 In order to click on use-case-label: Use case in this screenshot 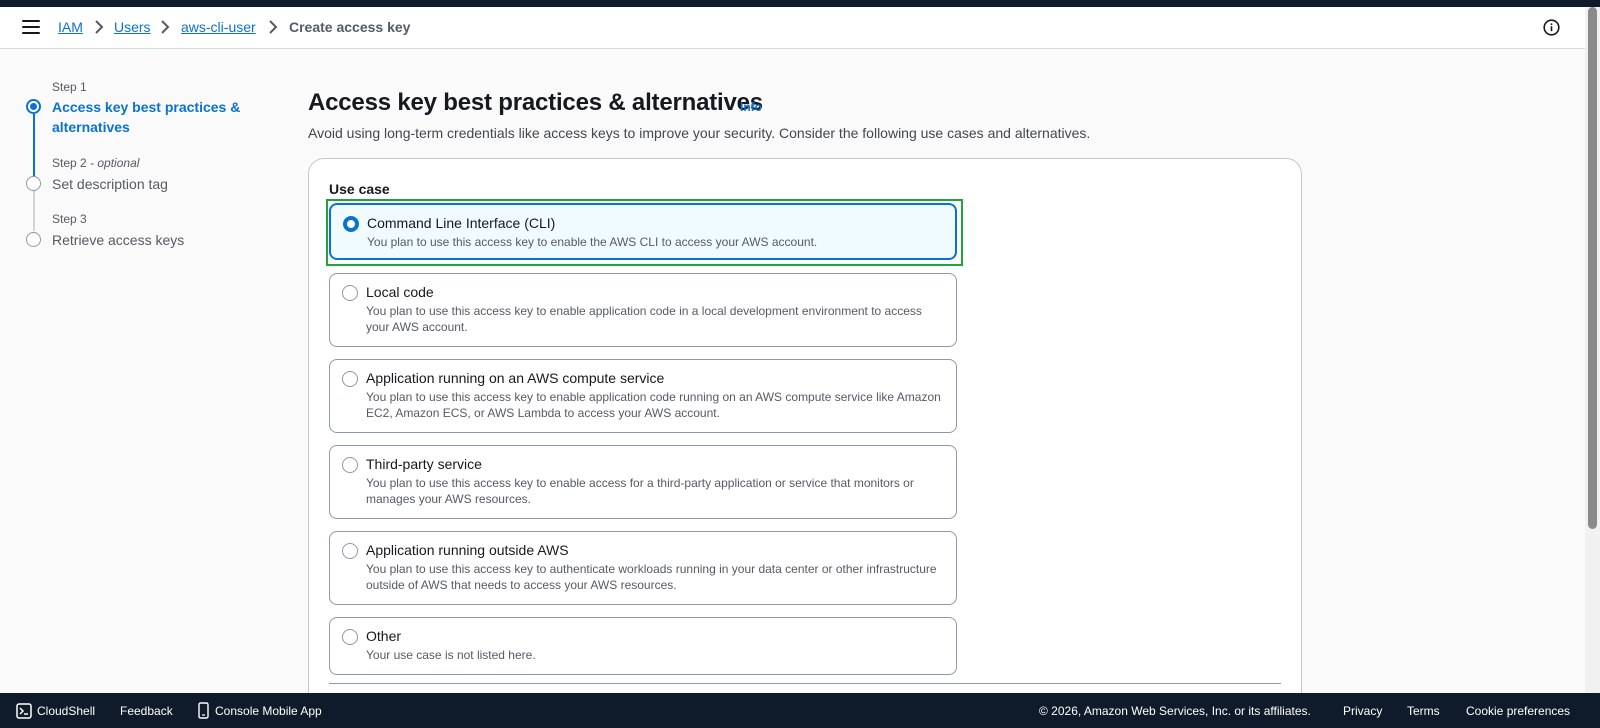, I will do `click(359, 189)`.